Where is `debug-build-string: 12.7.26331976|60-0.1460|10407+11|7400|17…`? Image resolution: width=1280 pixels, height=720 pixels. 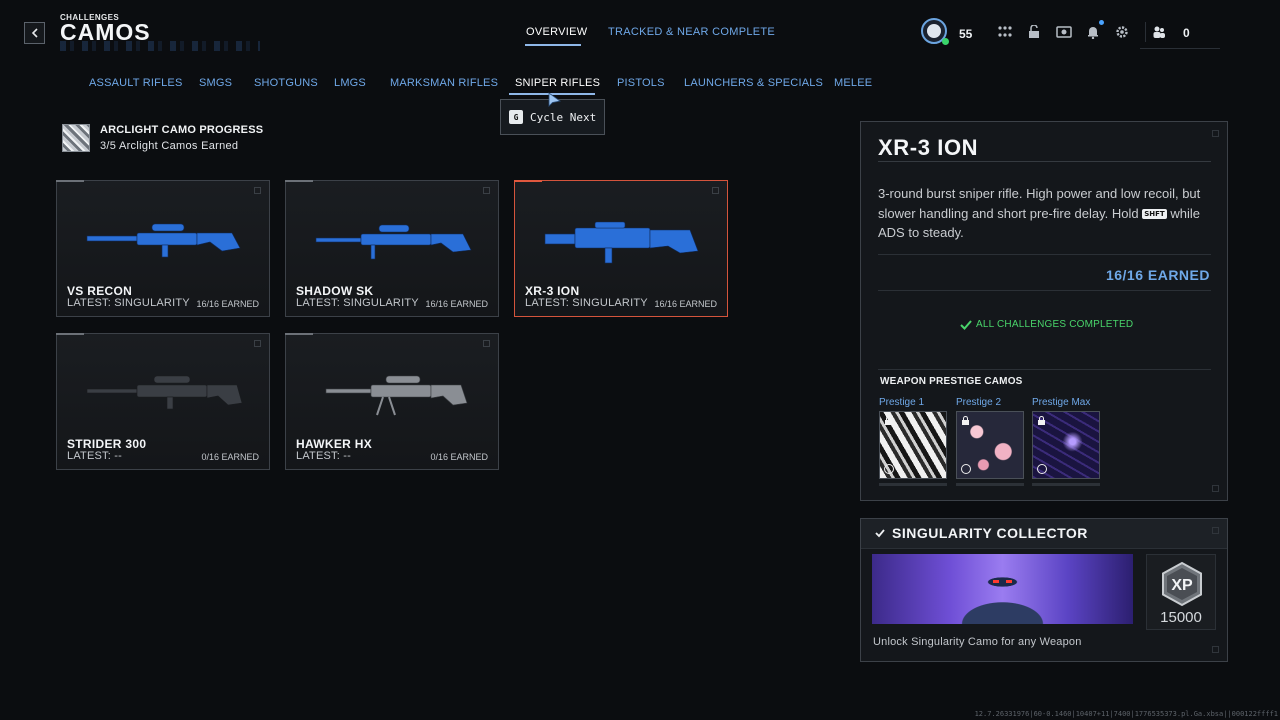
debug-build-string: 12.7.26331976|60-0.1460|10407+11|7400|17… is located at coordinates (1126, 714).